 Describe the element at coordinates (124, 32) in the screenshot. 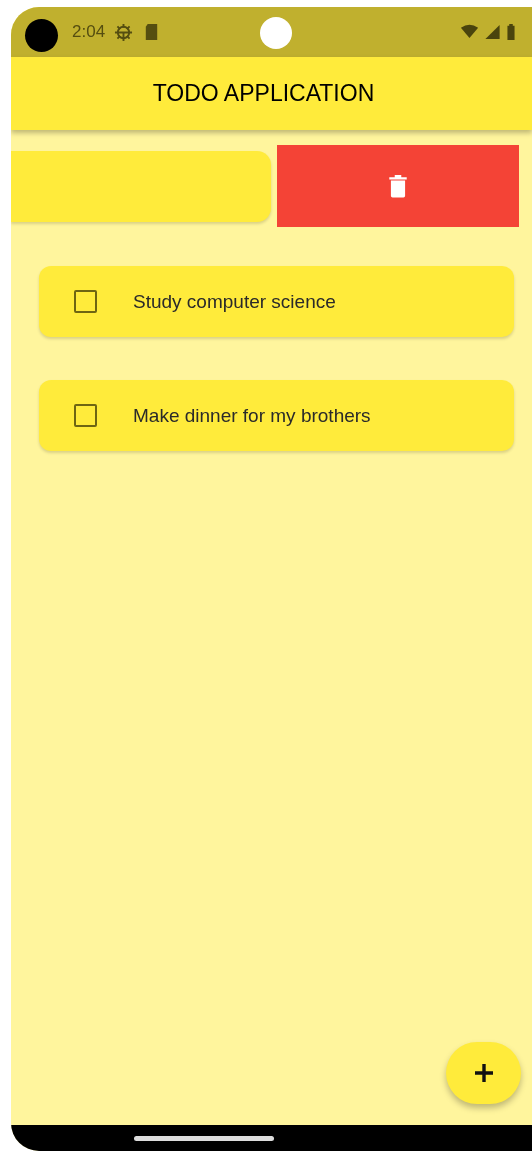

I see `gear-icon` at that location.